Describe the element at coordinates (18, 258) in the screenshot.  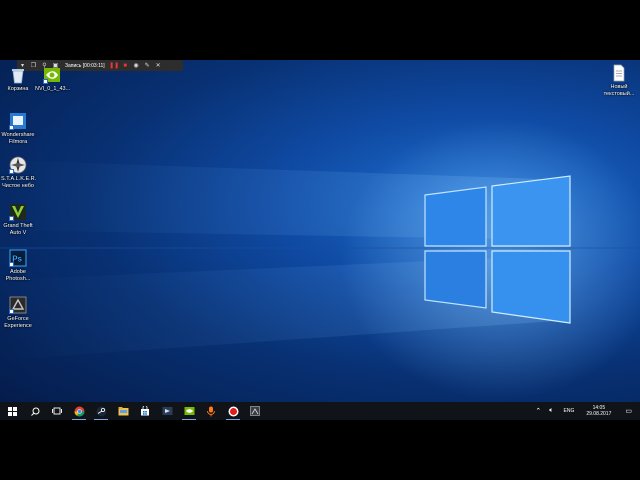
I see `photoshop-icon: Ps` at that location.